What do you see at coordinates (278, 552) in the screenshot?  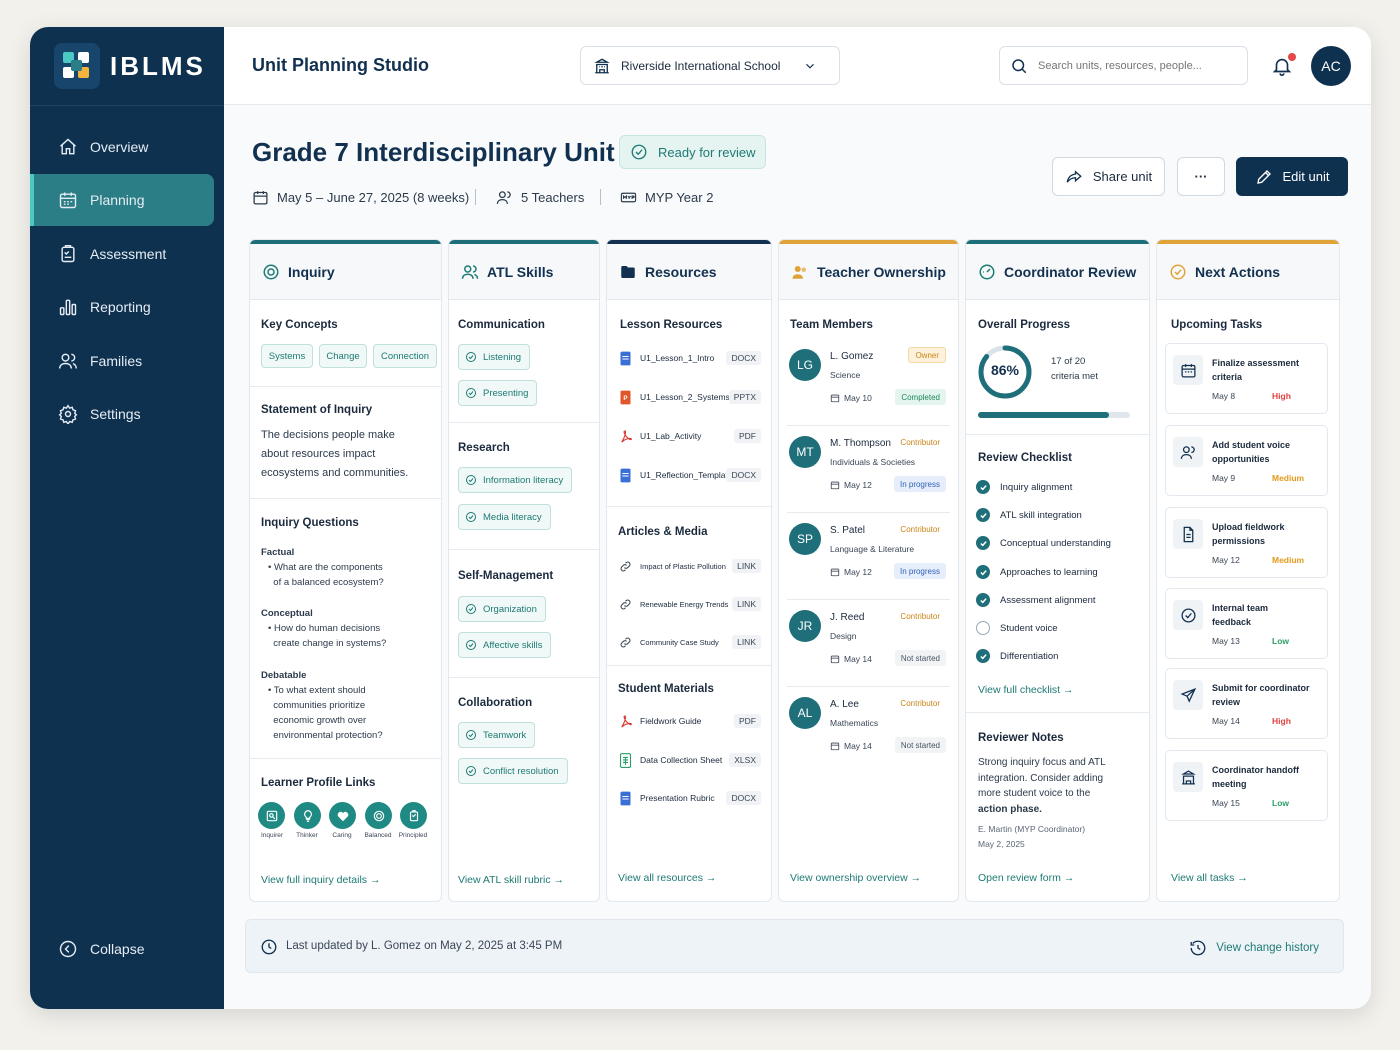 I see `factual-title: Factual` at bounding box center [278, 552].